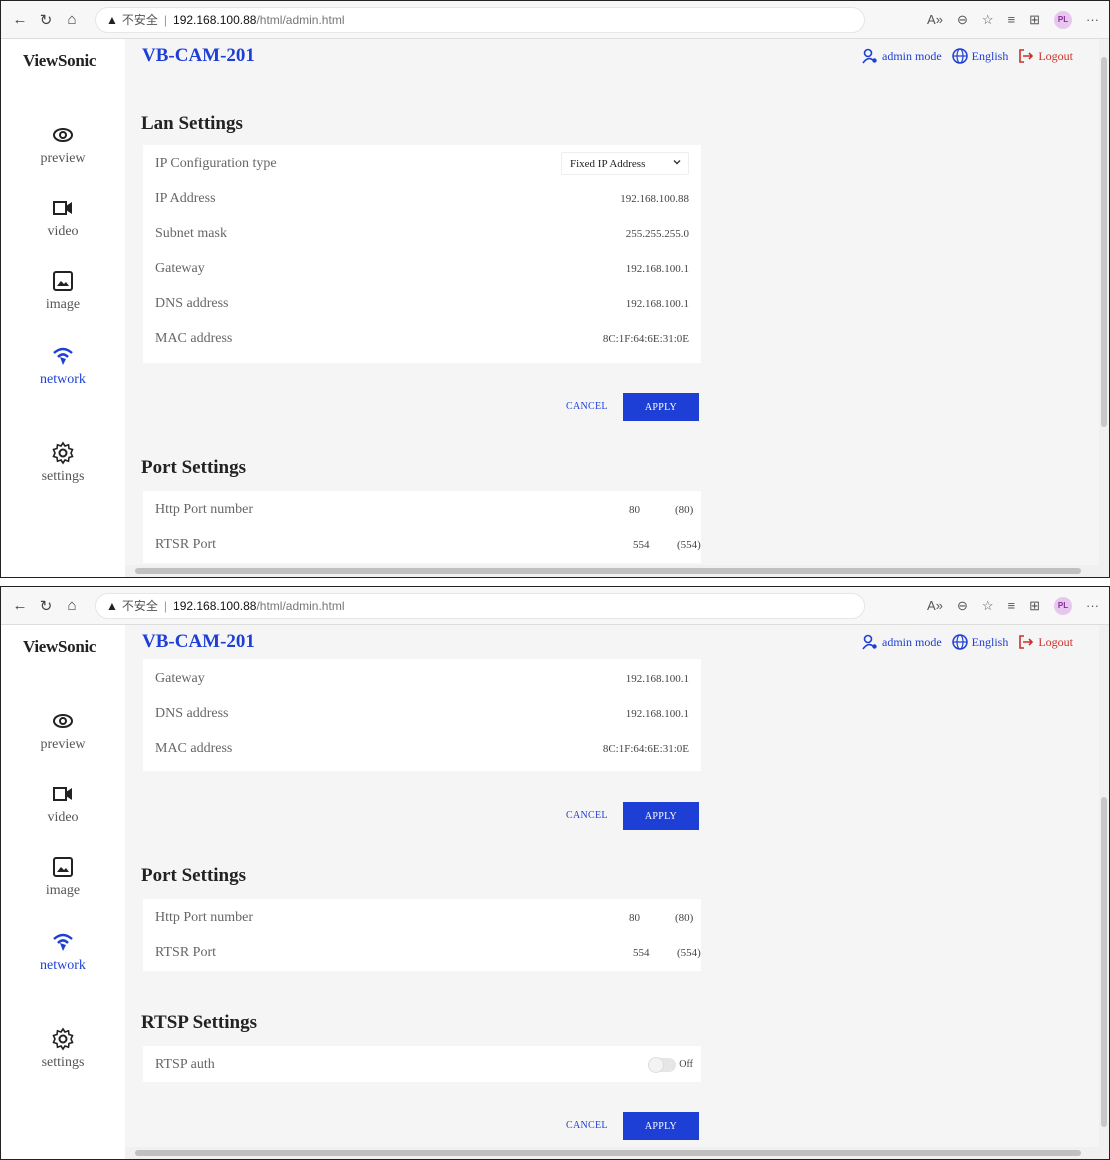  What do you see at coordinates (684, 917) in the screenshot?
I see `http-port-default: (80)` at bounding box center [684, 917].